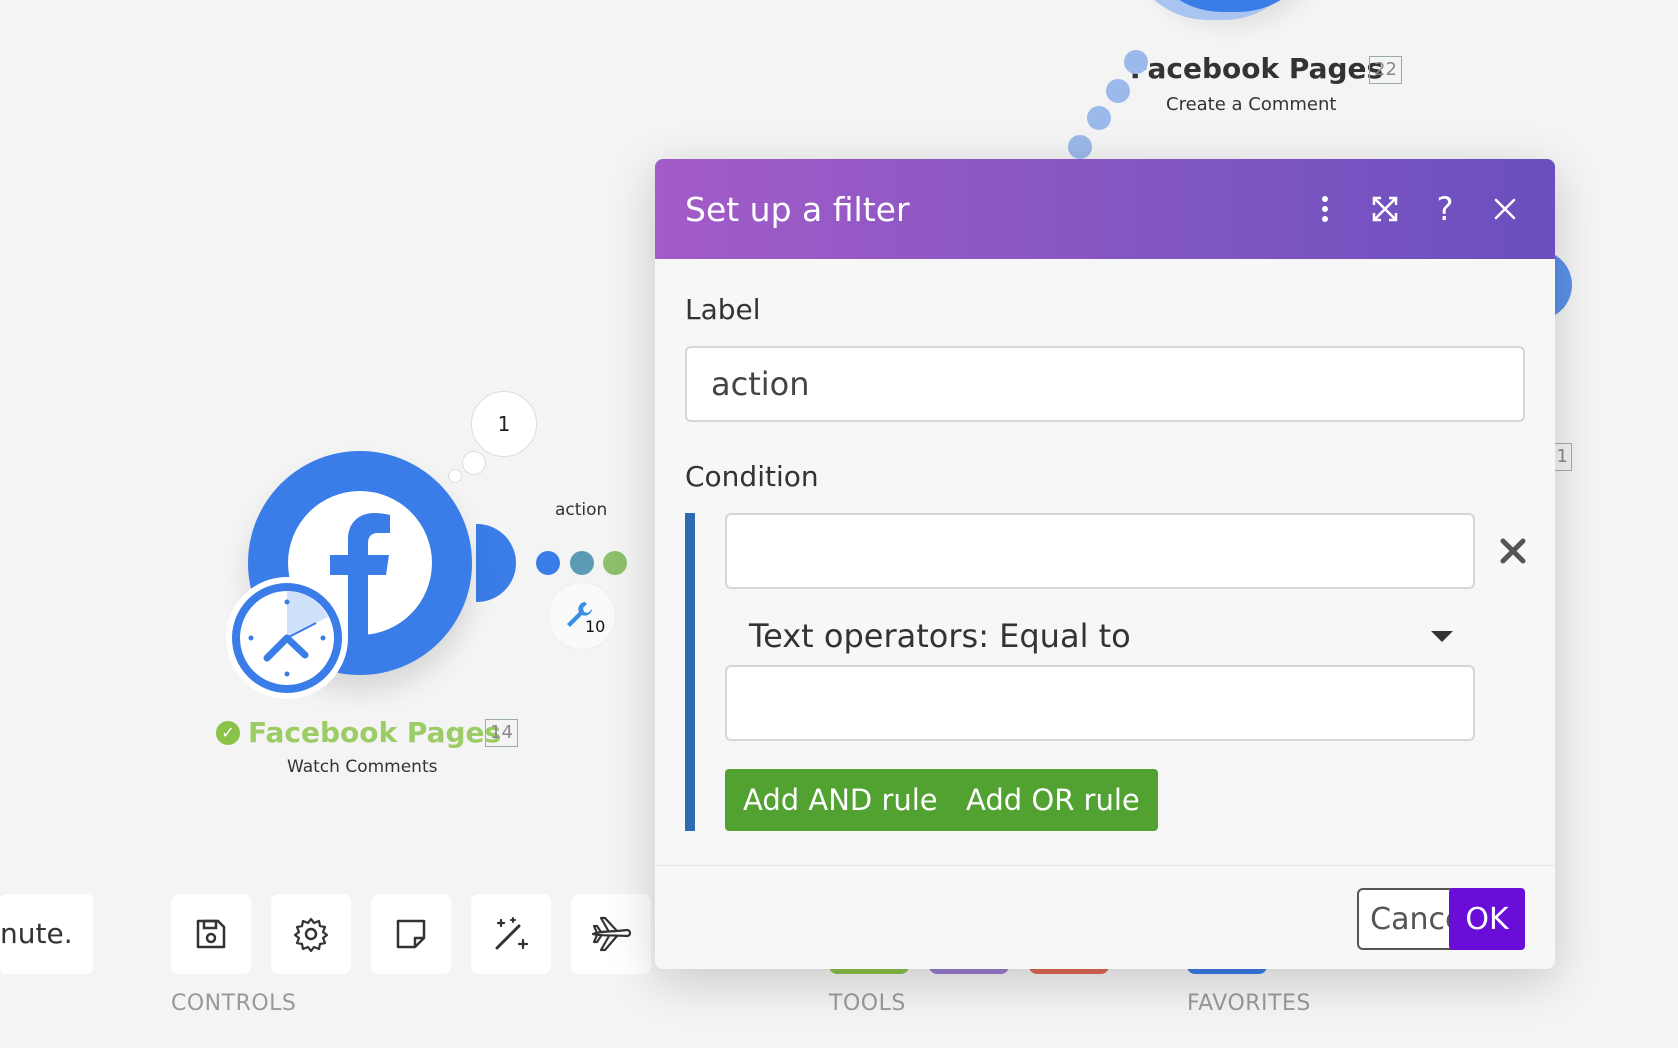 Image resolution: width=1678 pixels, height=1048 pixels. Describe the element at coordinates (940, 636) in the screenshot. I see `operator-selected-value: Text operators: Equal to` at that location.